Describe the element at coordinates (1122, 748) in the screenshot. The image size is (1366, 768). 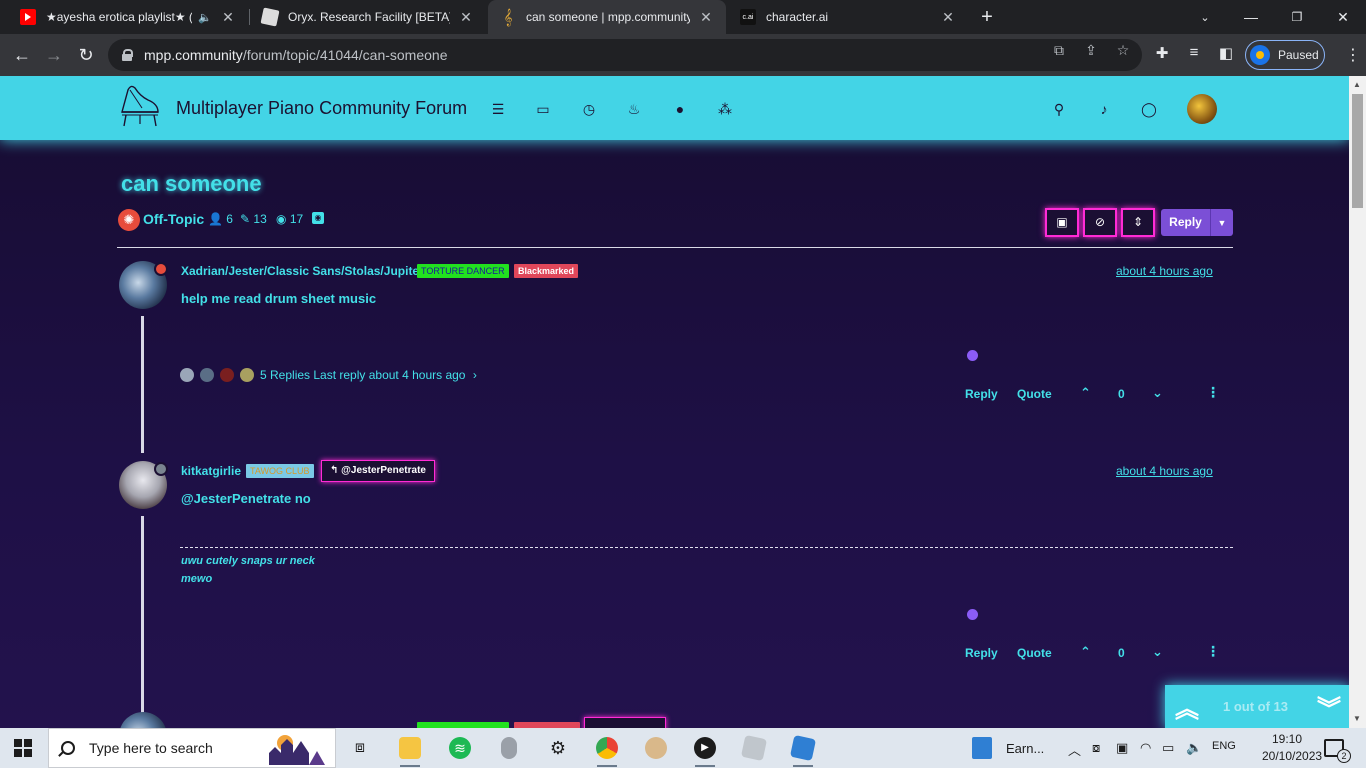
I see `tray-app-icon: ▣` at that location.